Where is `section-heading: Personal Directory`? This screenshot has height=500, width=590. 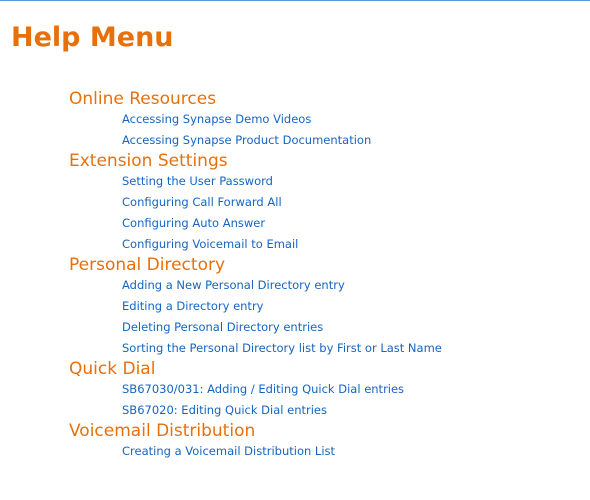 section-heading: Personal Directory is located at coordinates (147, 265).